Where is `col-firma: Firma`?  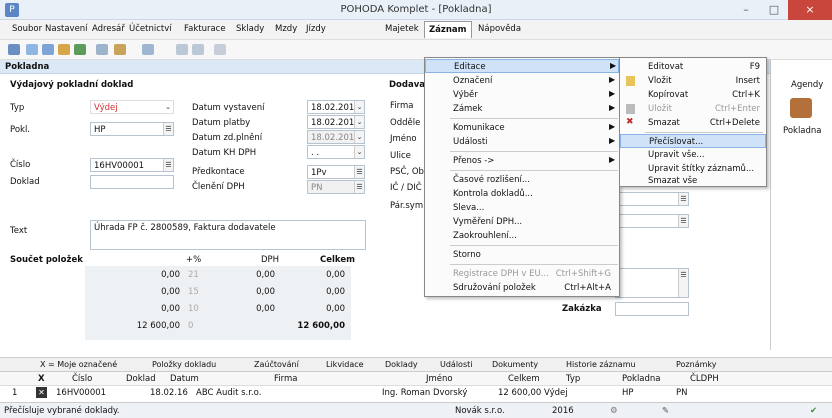
col-firma: Firma is located at coordinates (285, 379).